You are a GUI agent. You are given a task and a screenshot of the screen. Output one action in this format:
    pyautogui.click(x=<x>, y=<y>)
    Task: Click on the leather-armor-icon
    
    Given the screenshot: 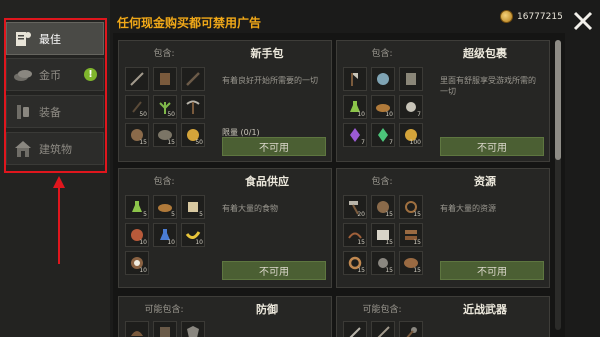 What is the action you would take?
    pyautogui.click(x=165, y=79)
    